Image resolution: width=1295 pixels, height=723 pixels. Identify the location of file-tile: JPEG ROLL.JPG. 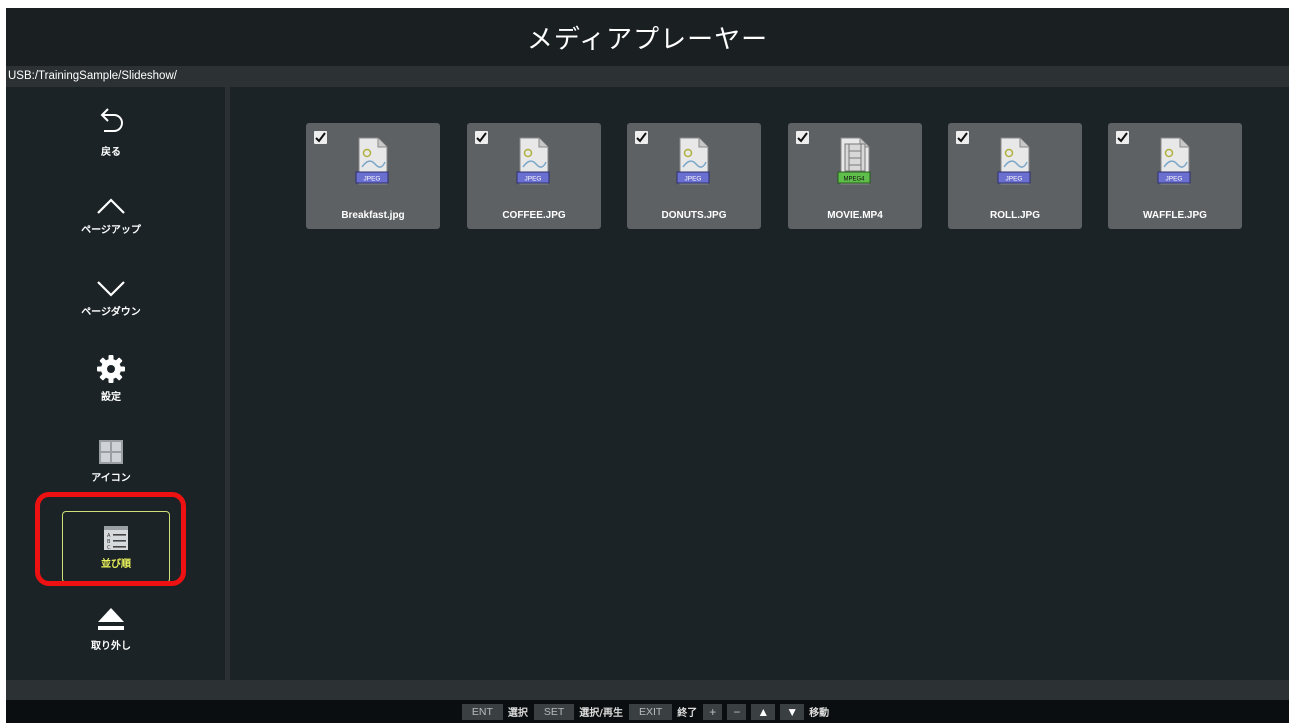
(1015, 176).